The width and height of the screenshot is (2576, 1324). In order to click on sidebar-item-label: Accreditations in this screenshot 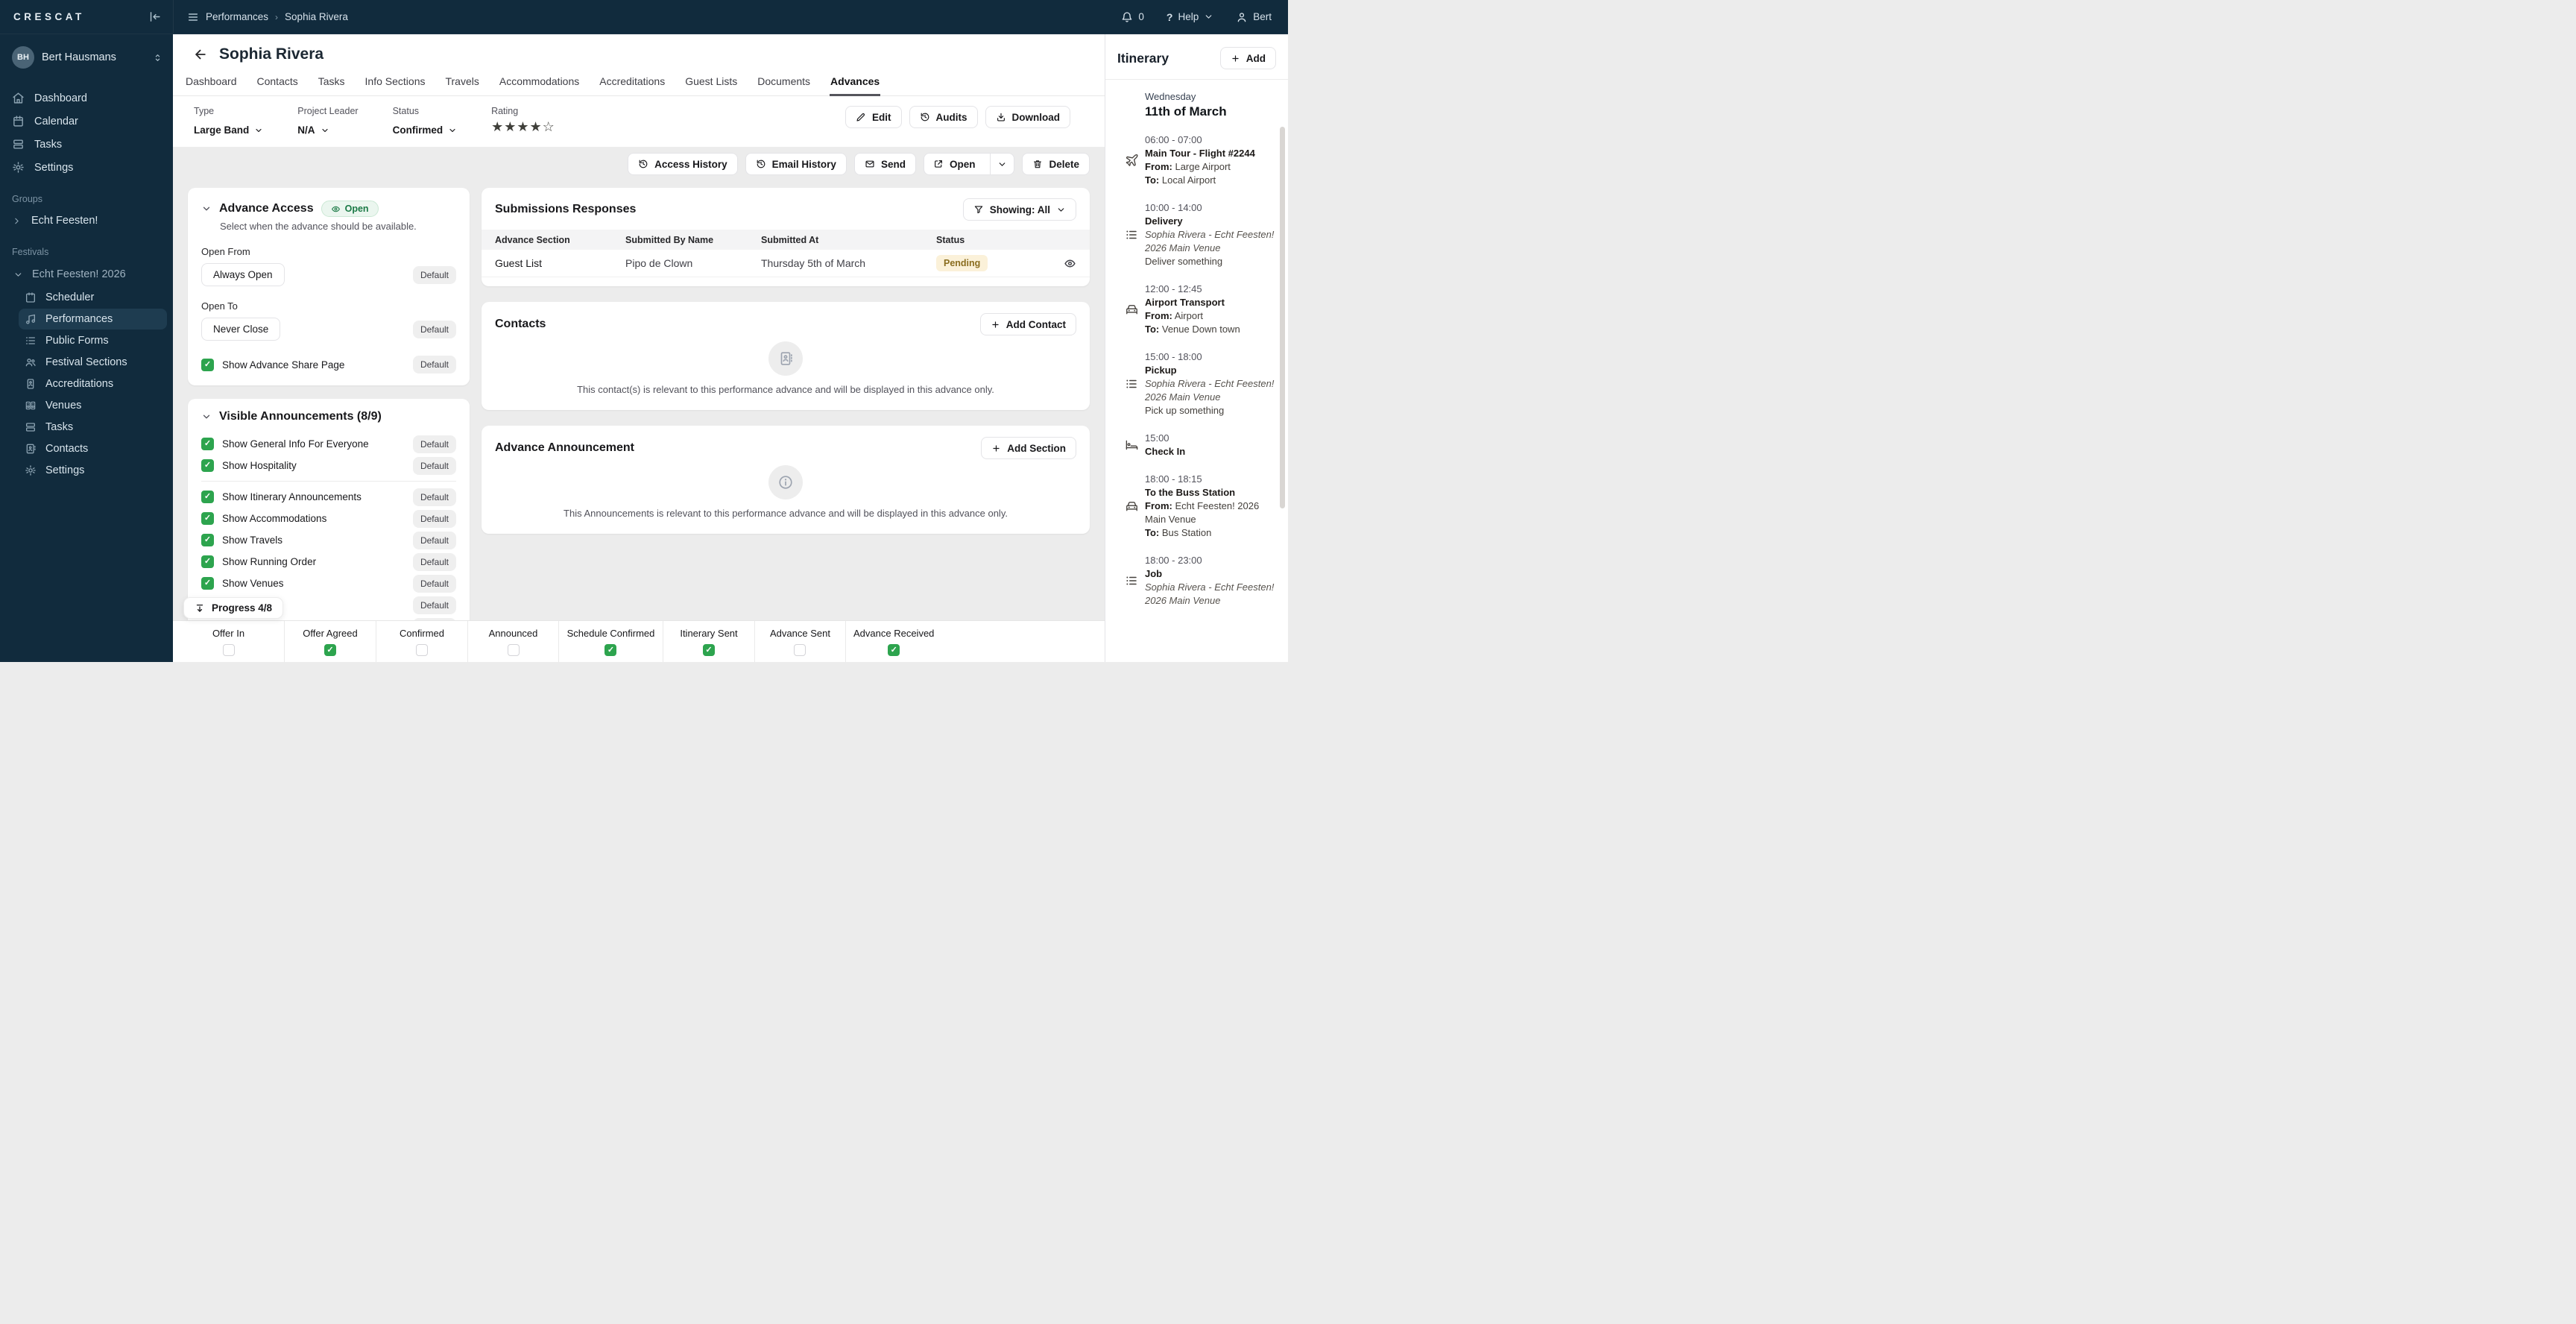, I will do `click(79, 384)`.